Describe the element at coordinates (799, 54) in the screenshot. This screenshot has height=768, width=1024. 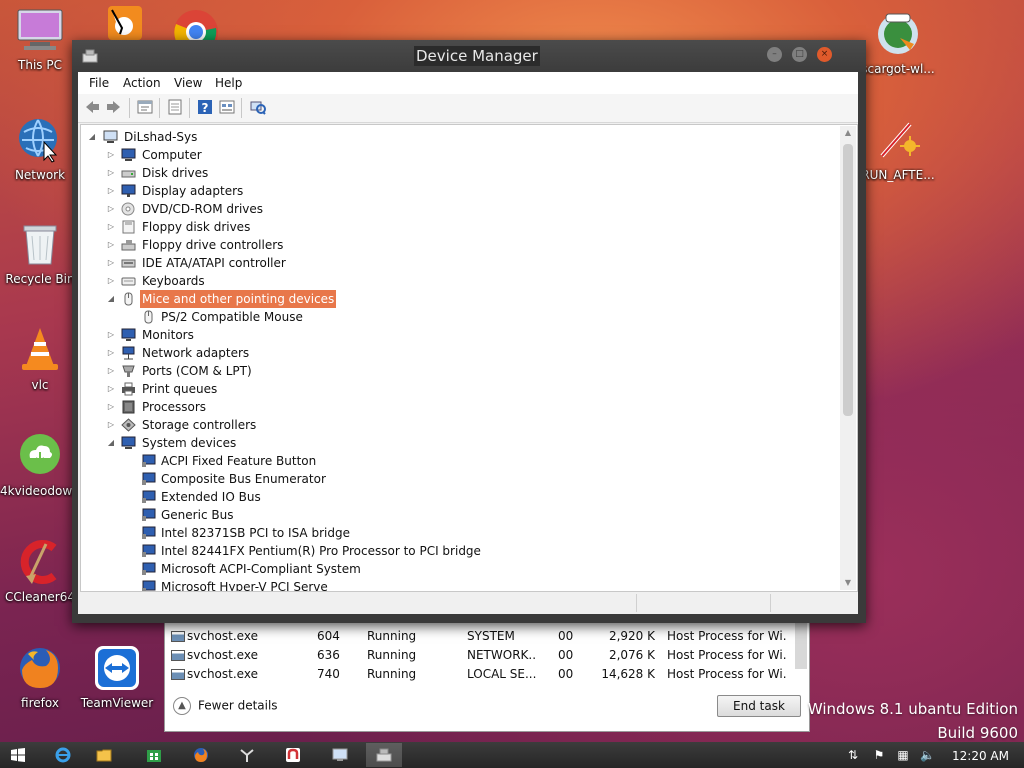
I see `maximize-button: □` at that location.